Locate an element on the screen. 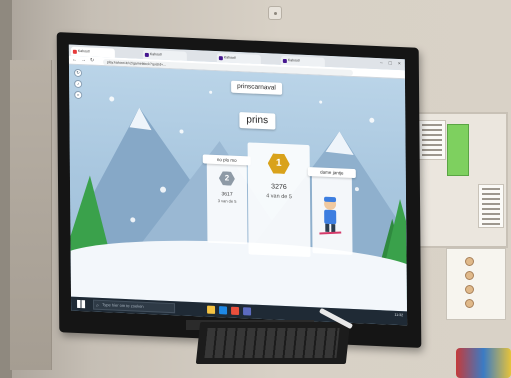  sound-icon: ♪ is located at coordinates (78, 84).